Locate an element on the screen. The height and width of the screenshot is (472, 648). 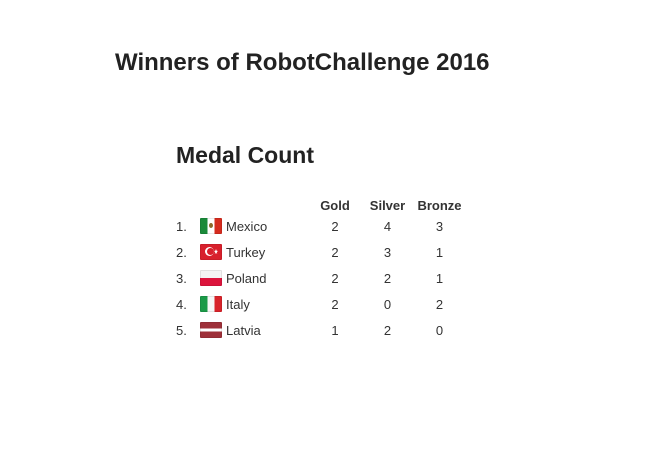
medal-table-header-row: Gold Silver Bronze is located at coordinates (320, 203).